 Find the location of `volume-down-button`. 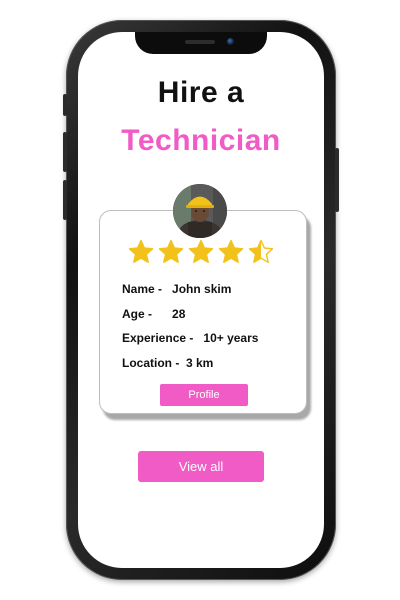

volume-down-button is located at coordinates (65, 200).